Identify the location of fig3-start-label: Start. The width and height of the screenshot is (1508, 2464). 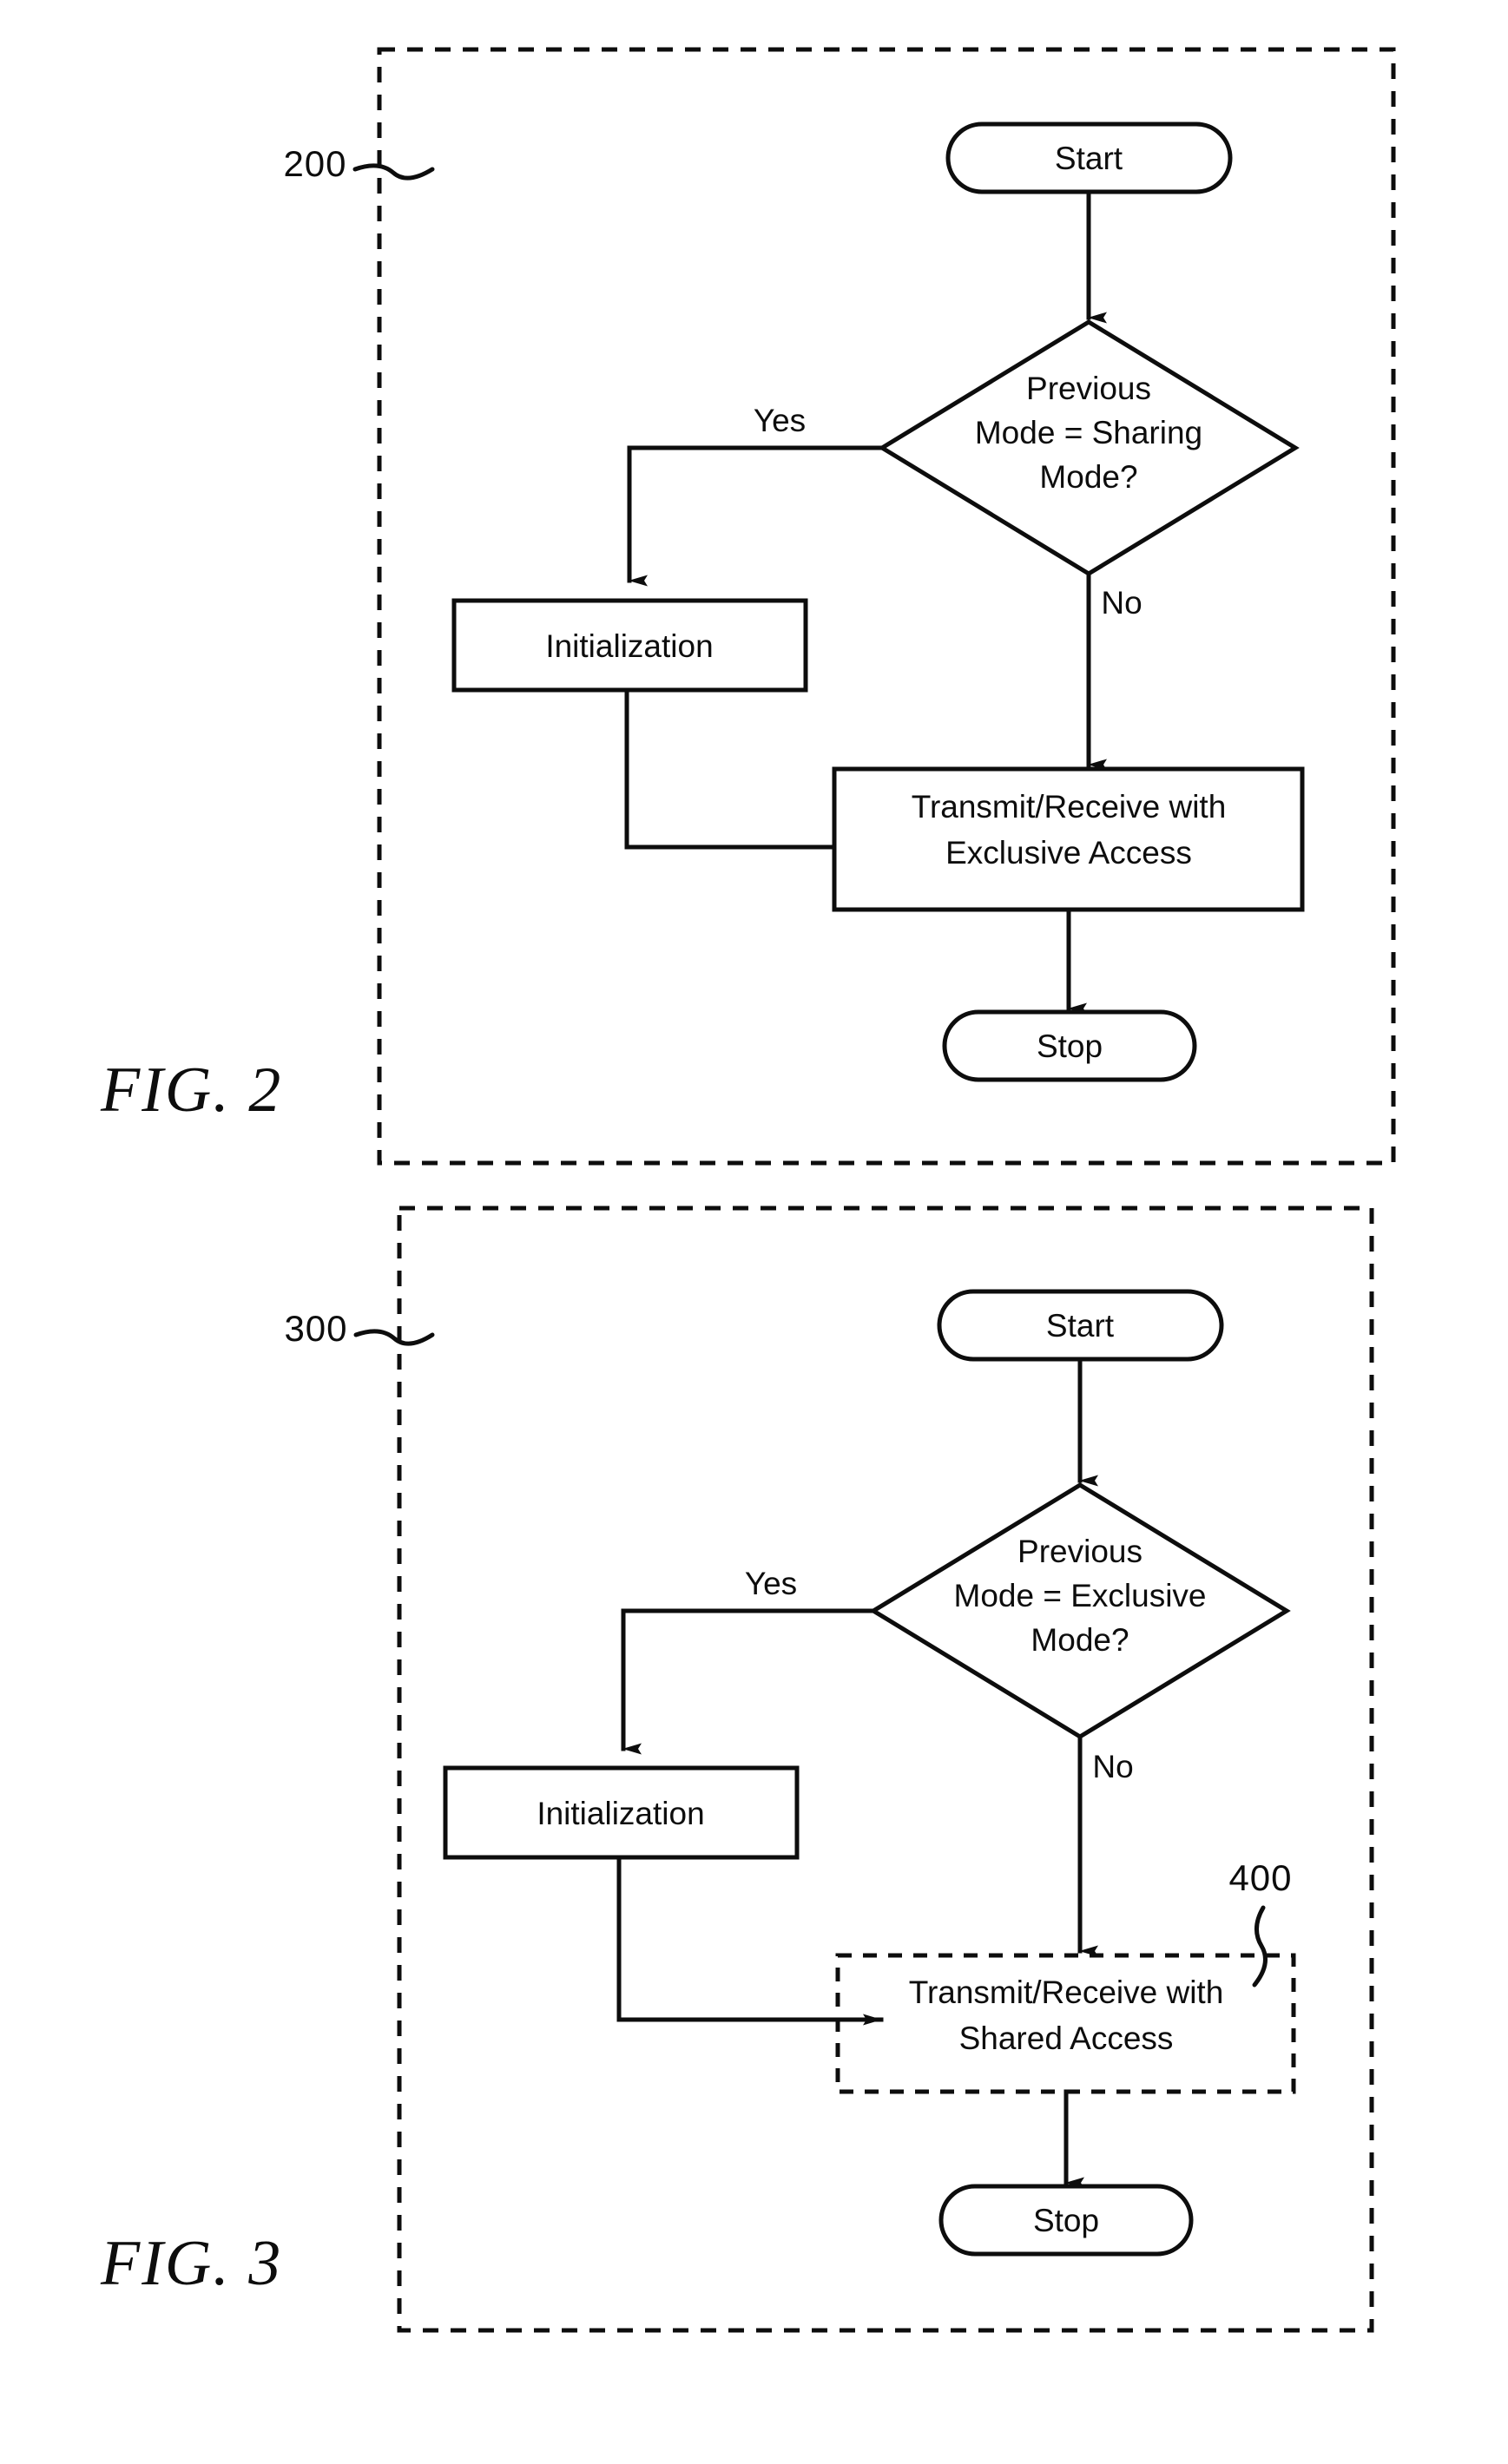
(1080, 1326).